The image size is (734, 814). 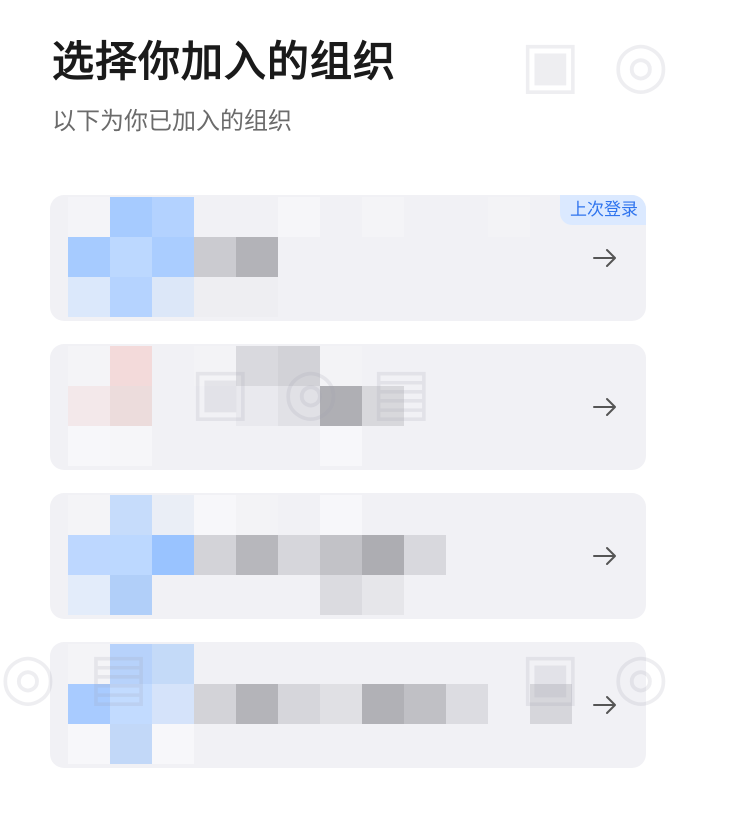 I want to click on watermark: ▣ ◎, so click(x=597, y=65).